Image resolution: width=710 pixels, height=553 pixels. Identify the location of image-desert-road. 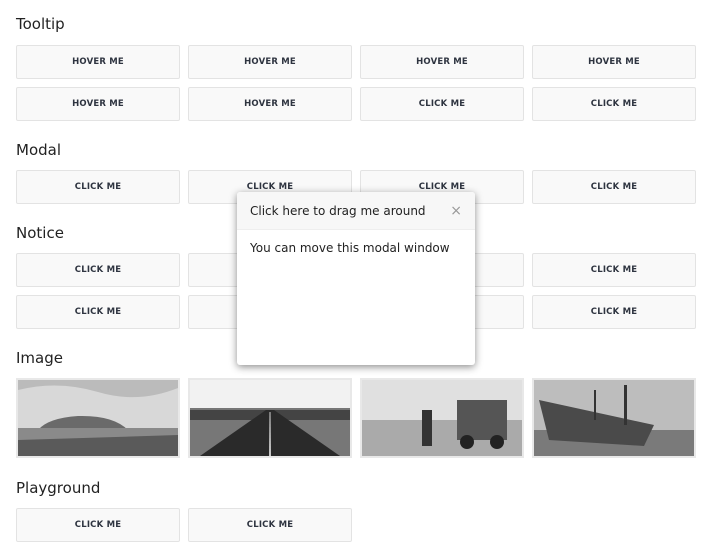
(270, 418).